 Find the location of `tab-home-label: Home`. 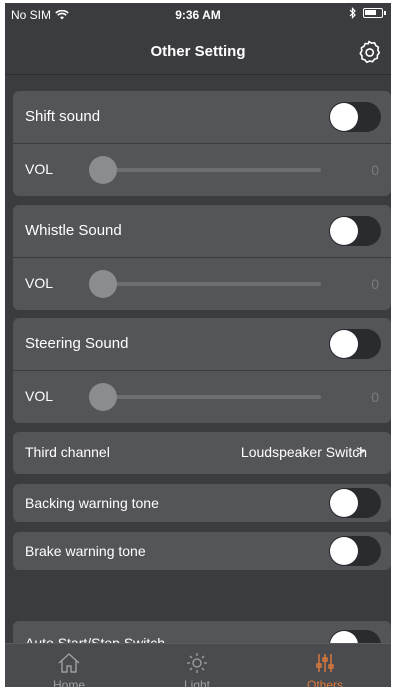

tab-home-label: Home is located at coordinates (68, 682).